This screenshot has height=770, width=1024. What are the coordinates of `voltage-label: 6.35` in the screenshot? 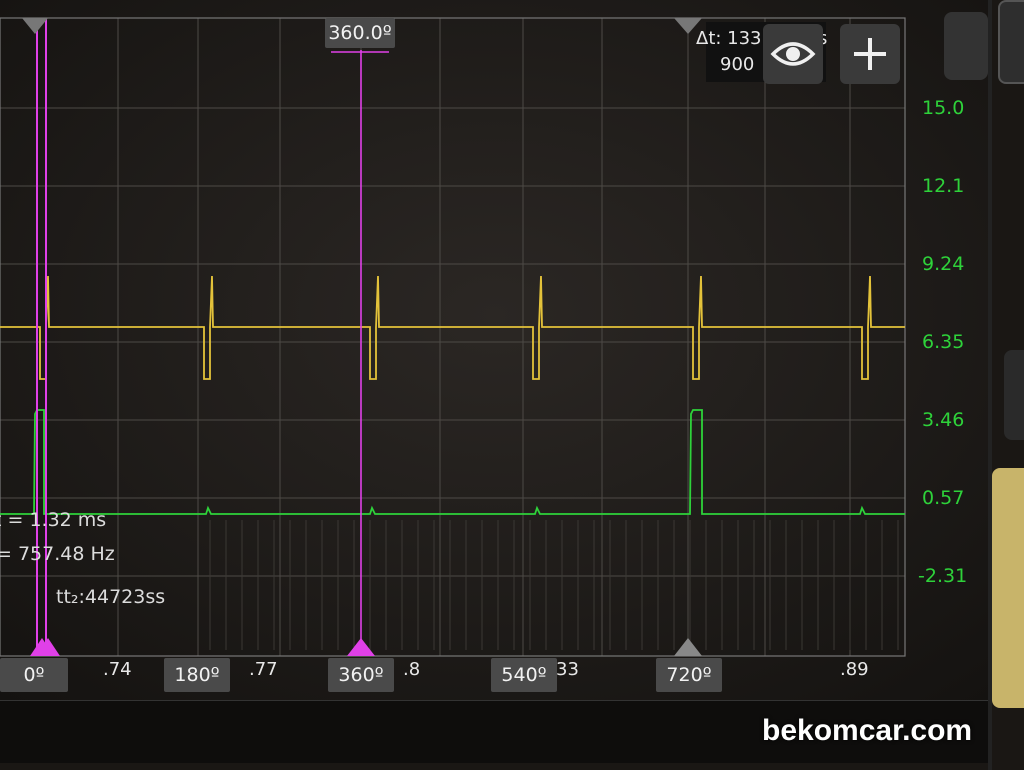 It's located at (943, 342).